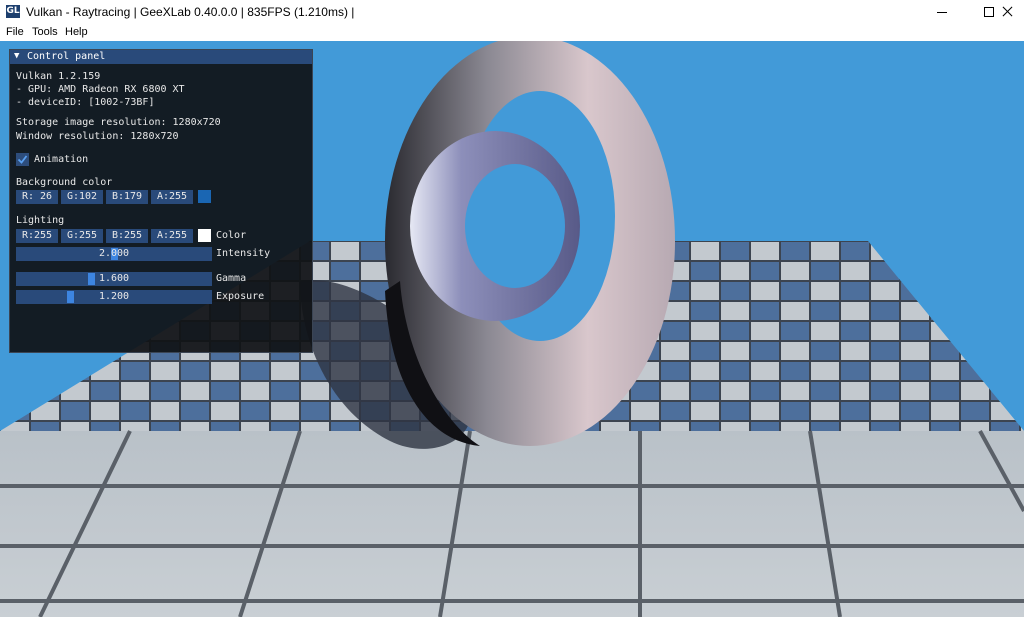 The image size is (1024, 617). I want to click on inner-torus, so click(495, 226).